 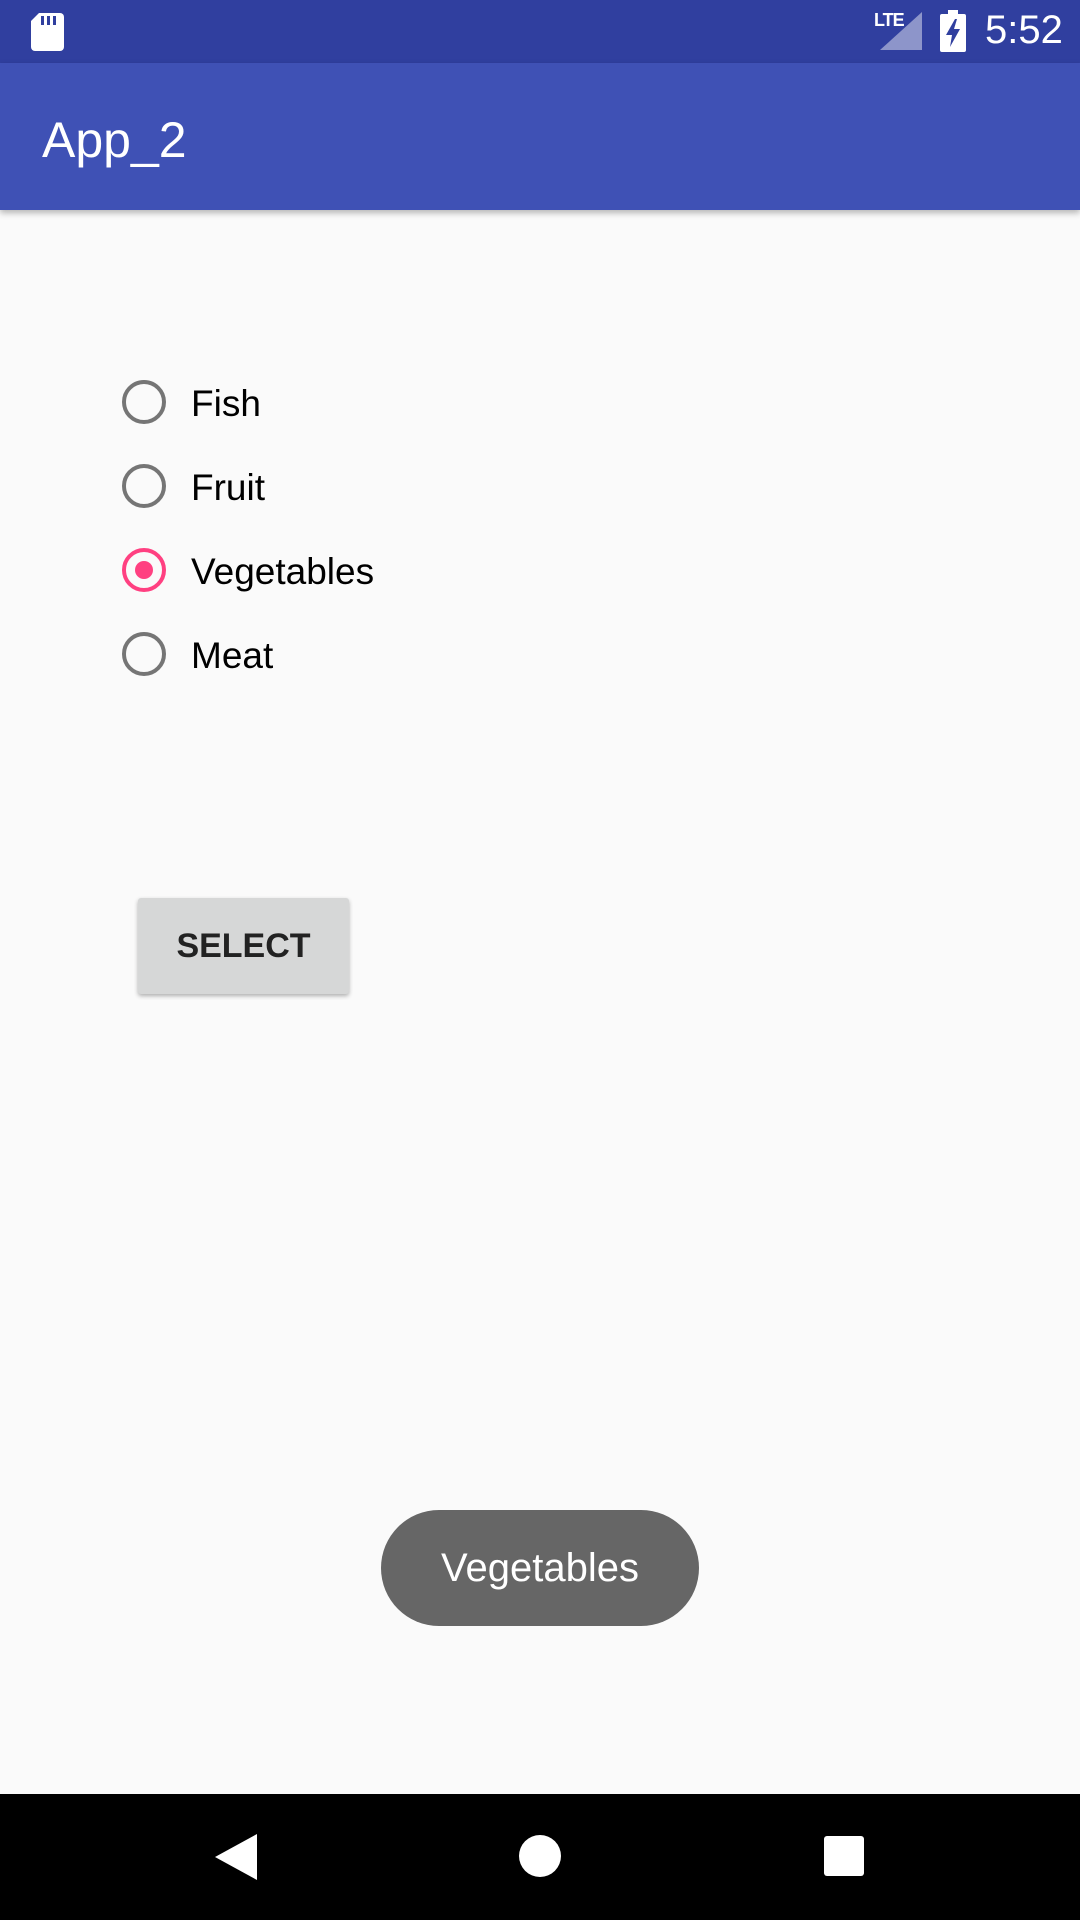 What do you see at coordinates (282, 572) in the screenshot?
I see `radio-label: Vegetables` at bounding box center [282, 572].